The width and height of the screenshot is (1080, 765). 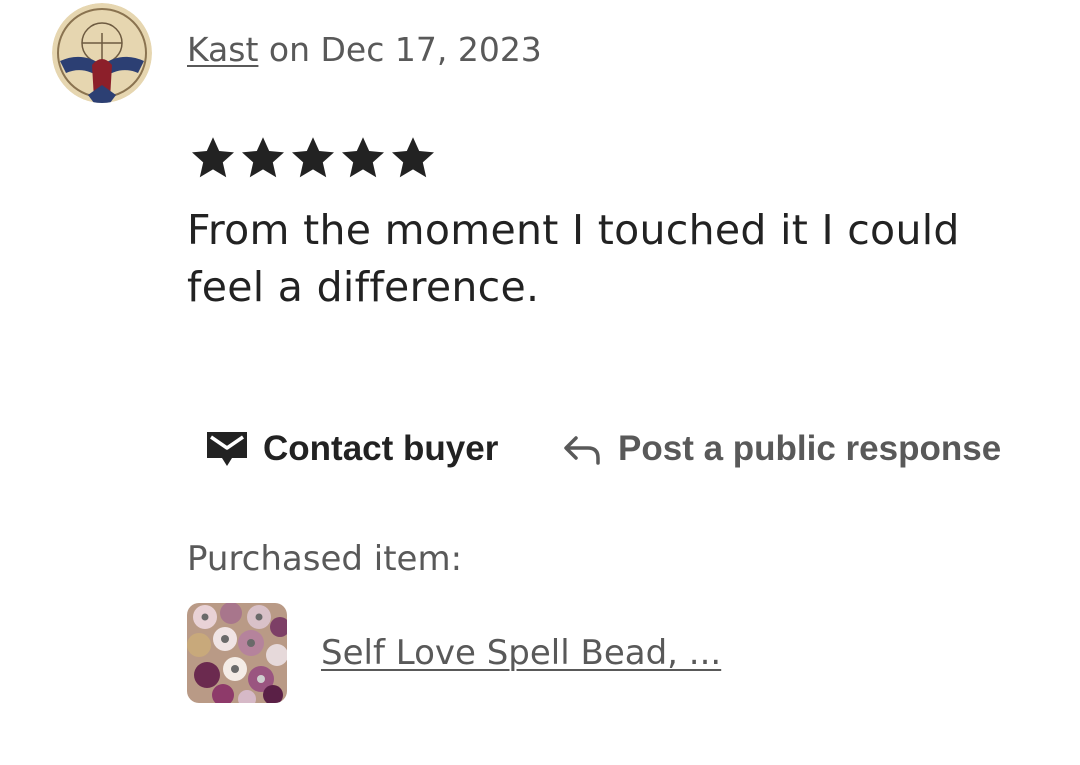 I want to click on envelope-icon, so click(x=227, y=449).